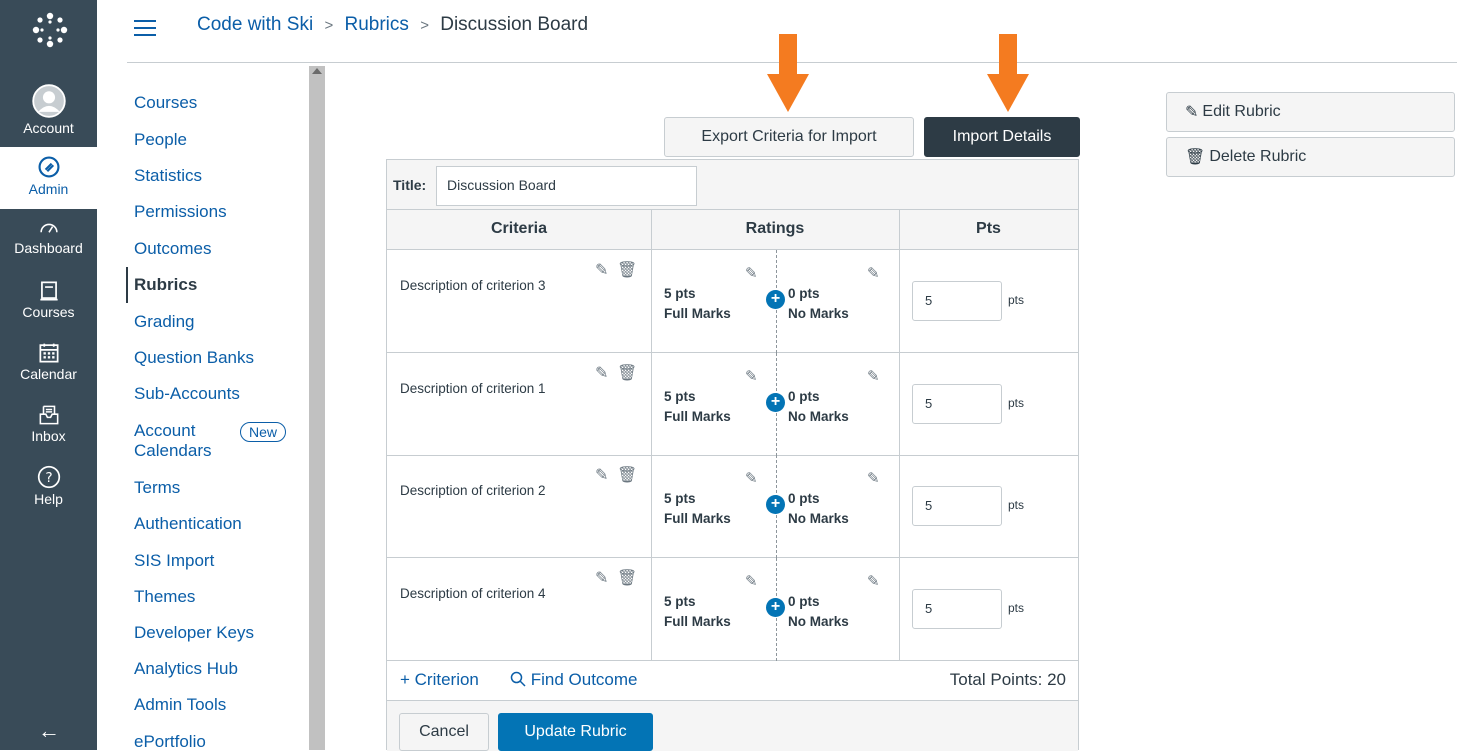 This screenshot has height=752, width=1474. What do you see at coordinates (377, 24) in the screenshot?
I see `breadcrumb-link-rubrics: Rubrics` at bounding box center [377, 24].